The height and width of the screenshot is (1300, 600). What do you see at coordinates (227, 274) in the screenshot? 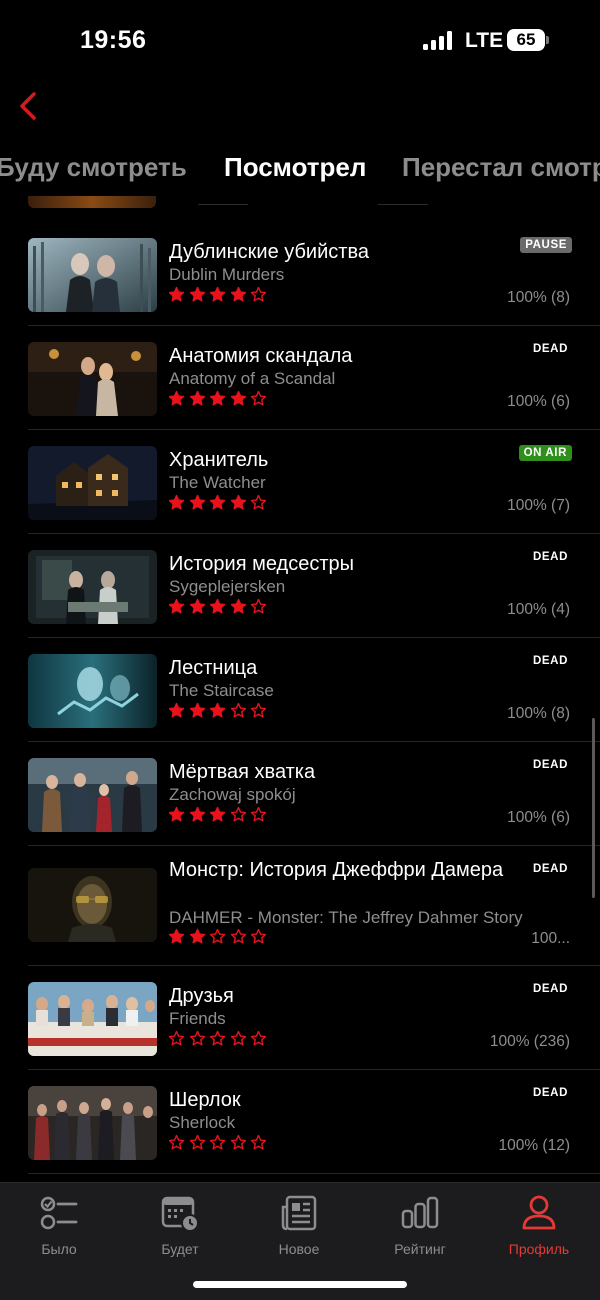
I see `show-original-title: Dublin Murders` at bounding box center [227, 274].